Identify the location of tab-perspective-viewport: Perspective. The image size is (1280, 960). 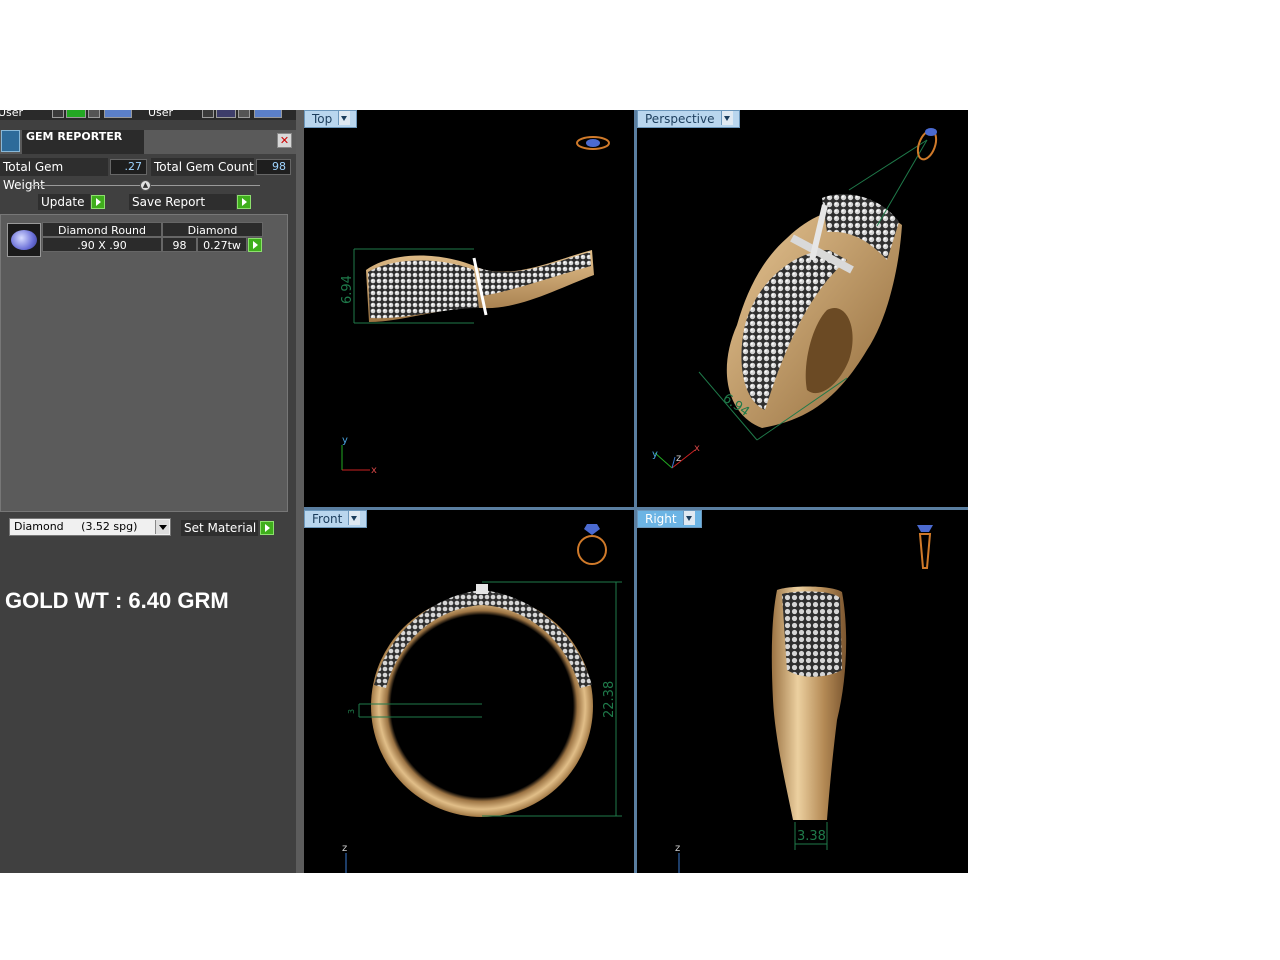
(688, 119).